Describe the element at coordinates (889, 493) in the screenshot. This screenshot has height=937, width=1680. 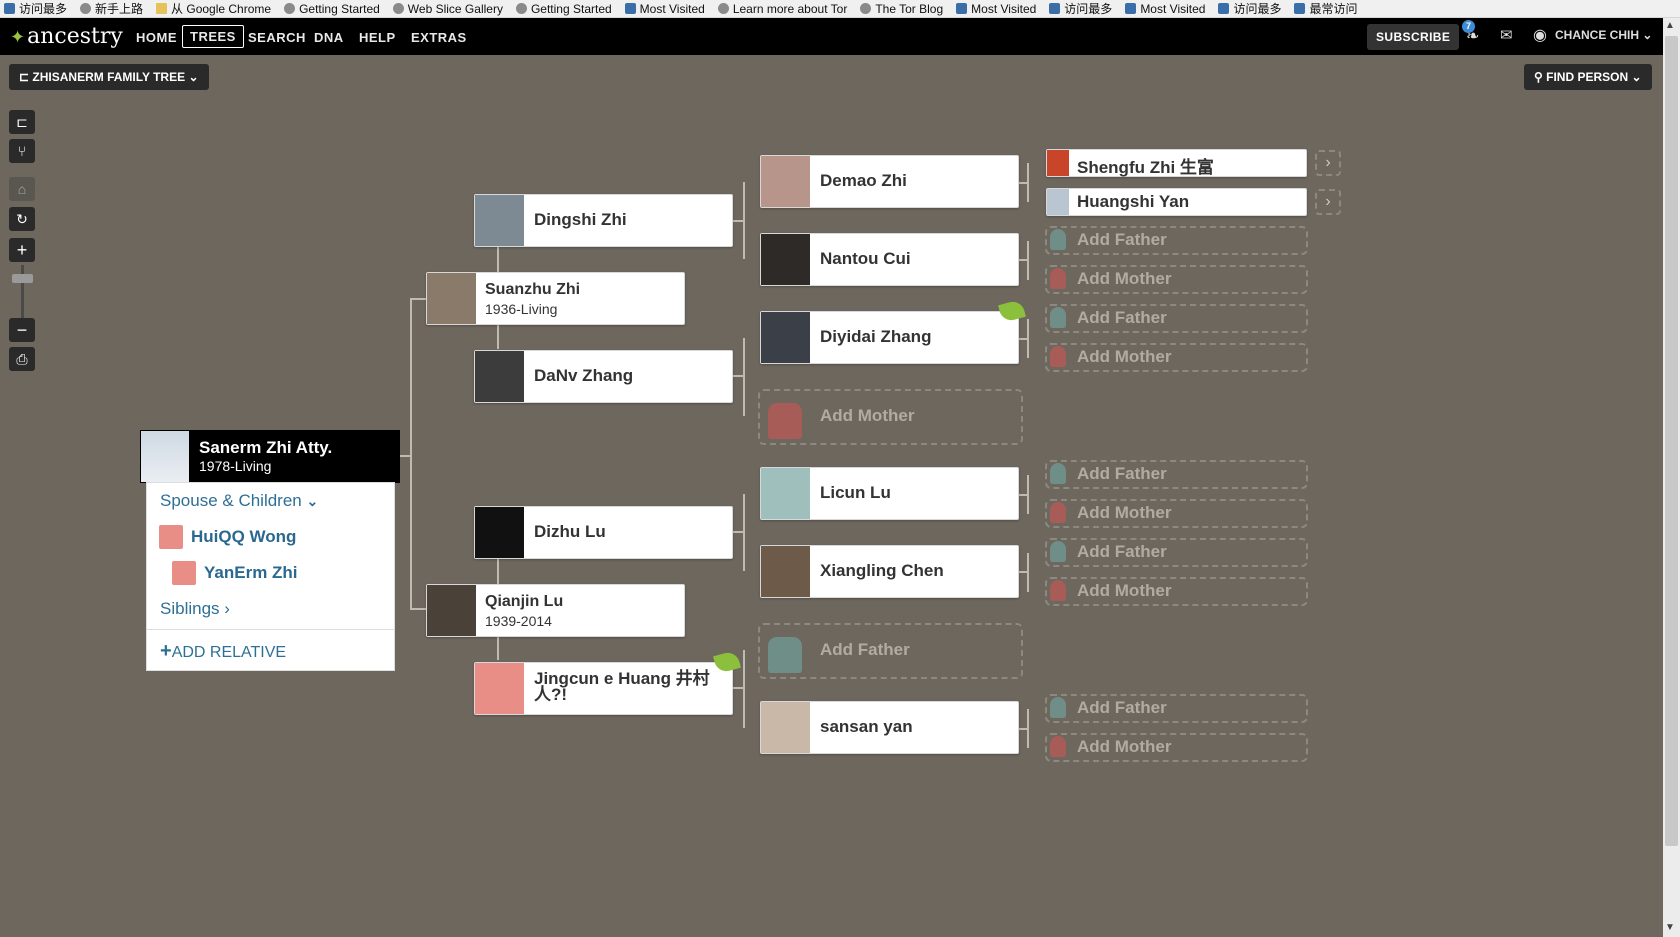
I see `person-card-licun: Licun Lu` at that location.